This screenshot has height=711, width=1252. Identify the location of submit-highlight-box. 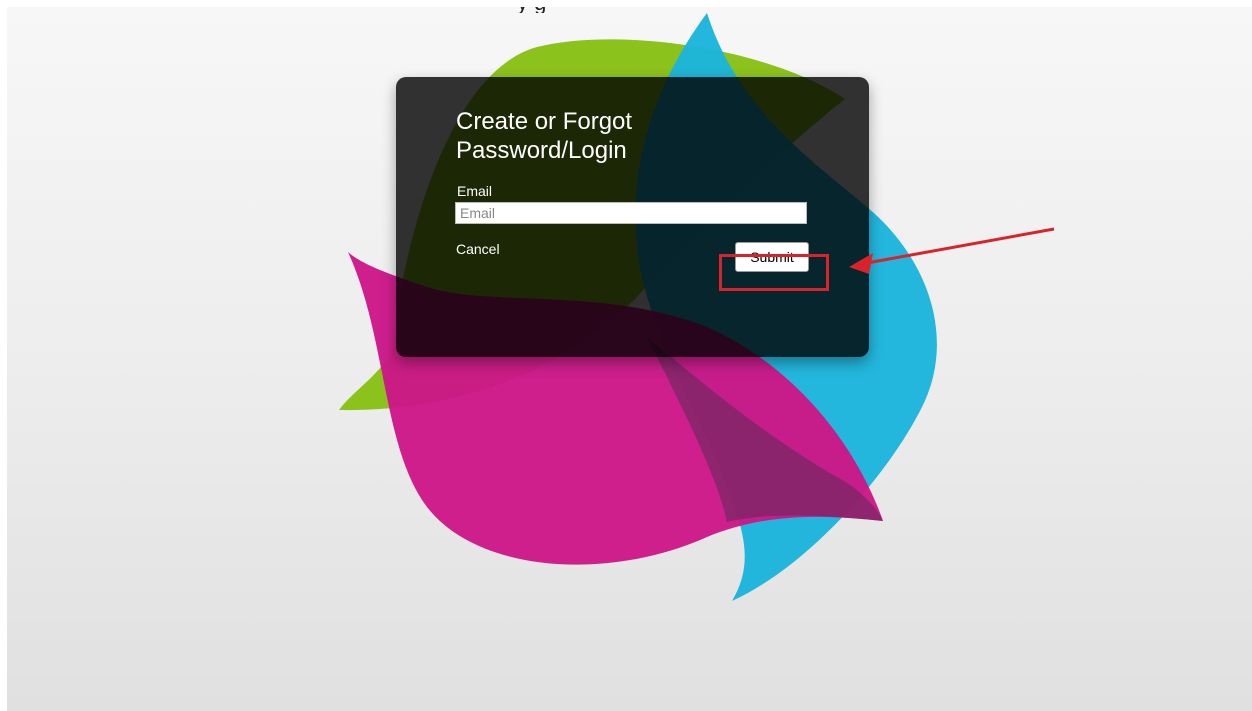
(774, 272).